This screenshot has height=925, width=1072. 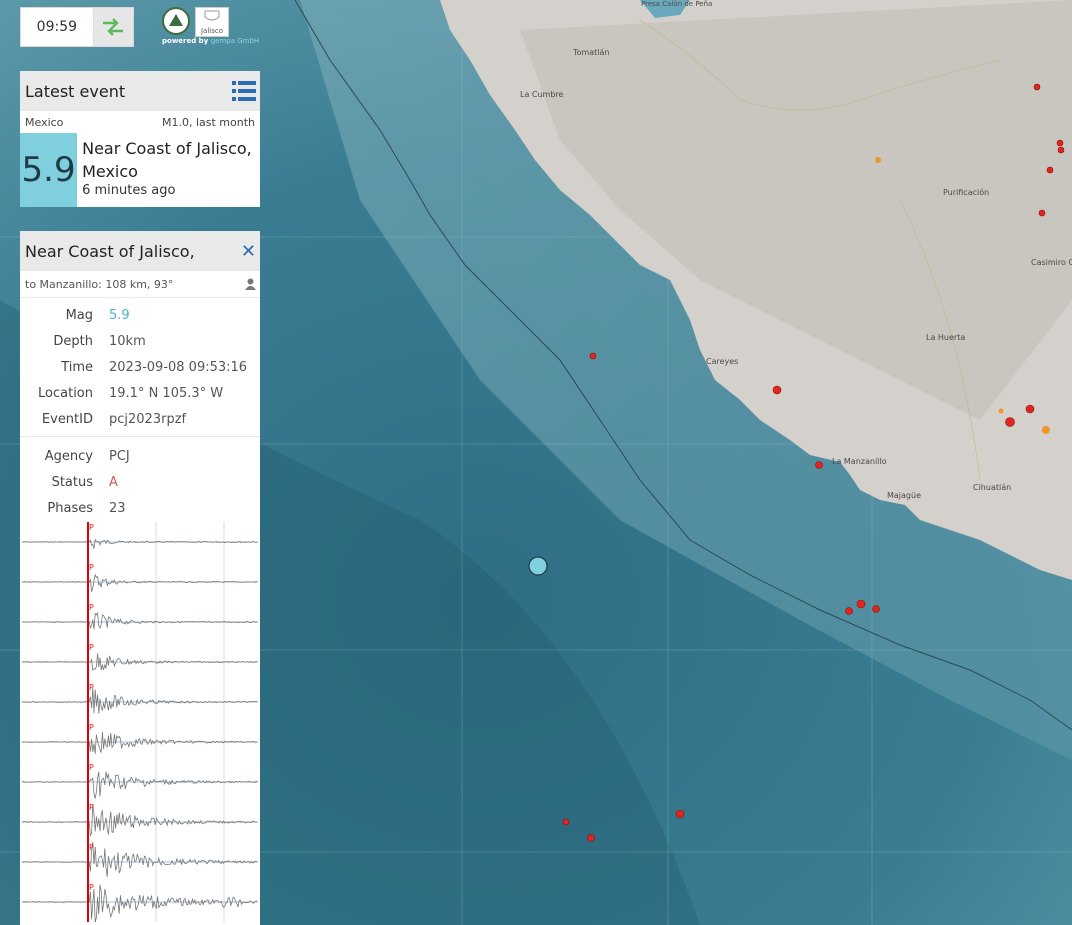 I want to click on field-row-eventid: EventID pcj2023rpzf, so click(x=140, y=419).